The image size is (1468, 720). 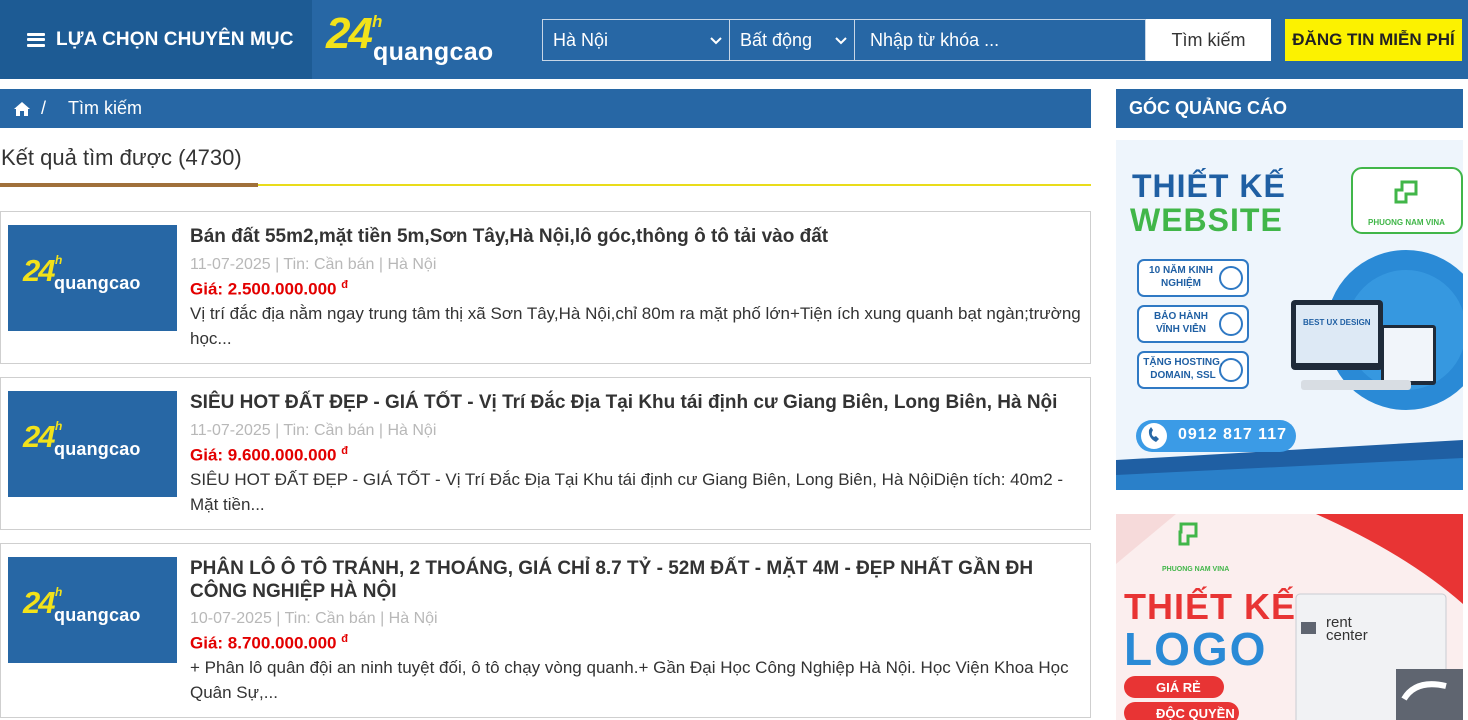 What do you see at coordinates (545, 108) in the screenshot?
I see `breadcrumb: / Tìm kiếm` at bounding box center [545, 108].